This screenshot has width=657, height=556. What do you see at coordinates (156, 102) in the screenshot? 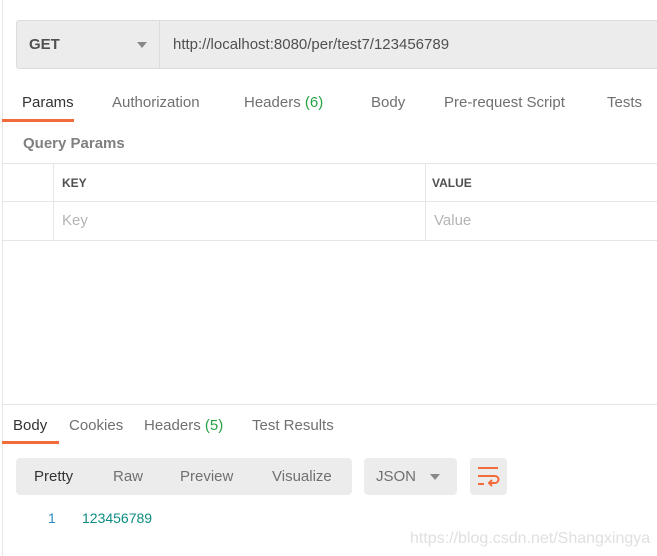
I see `tab-authorization: Authorization` at bounding box center [156, 102].